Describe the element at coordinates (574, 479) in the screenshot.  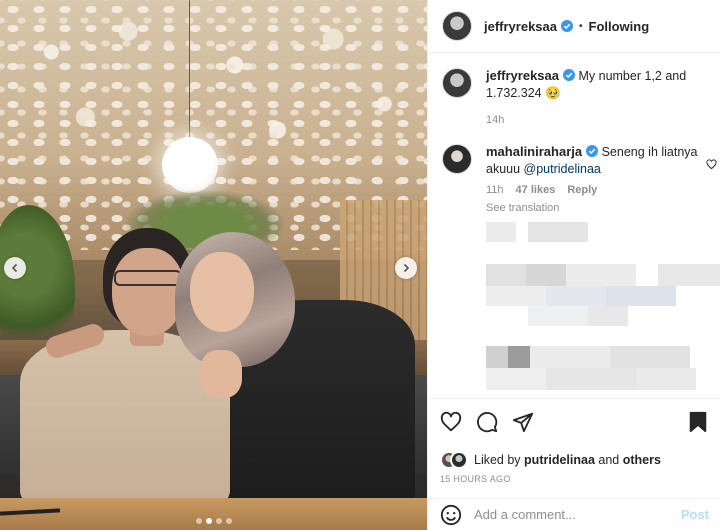
I see `post-timestamp: 15 HOURS AGO` at that location.